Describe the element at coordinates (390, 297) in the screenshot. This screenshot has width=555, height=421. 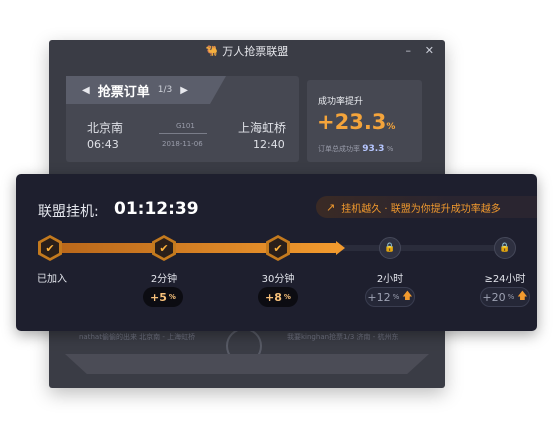
I see `bonus-badge-2h: +12% 🡅` at that location.